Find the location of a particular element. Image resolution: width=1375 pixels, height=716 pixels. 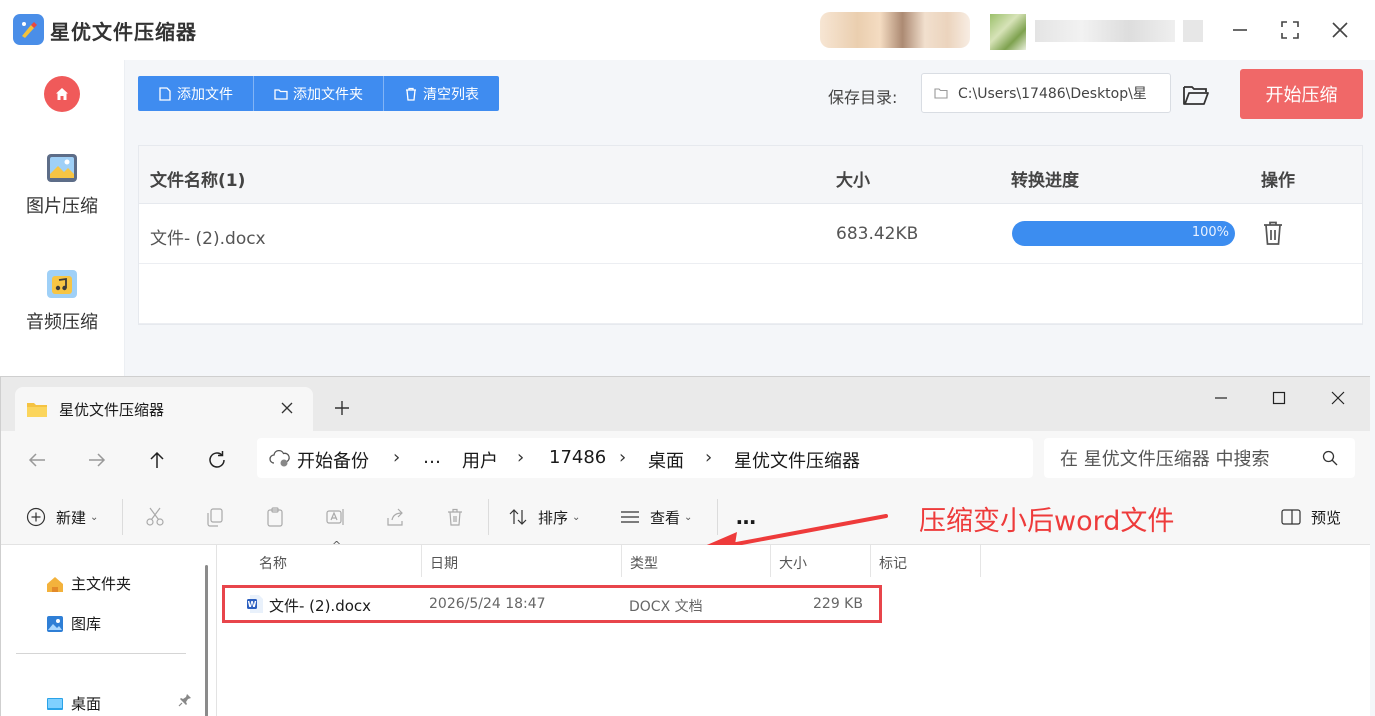

save-dir-label: 保存目录: is located at coordinates (863, 97).